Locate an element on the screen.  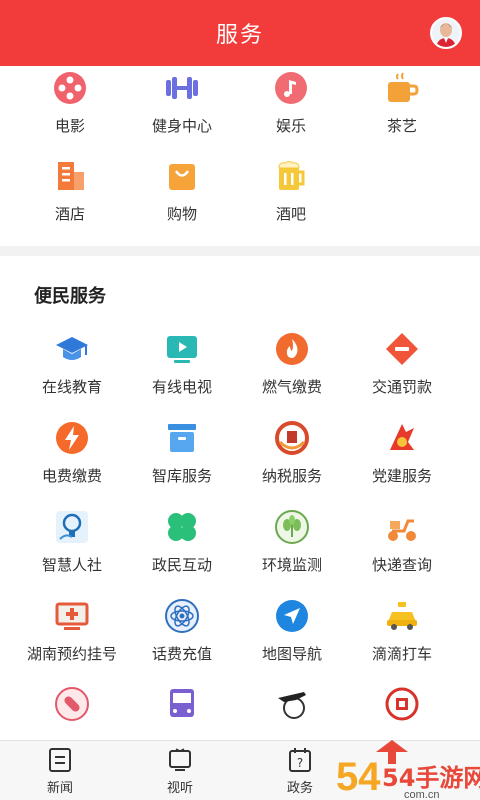
service-label: 智库服务 is located at coordinates (181, 476).